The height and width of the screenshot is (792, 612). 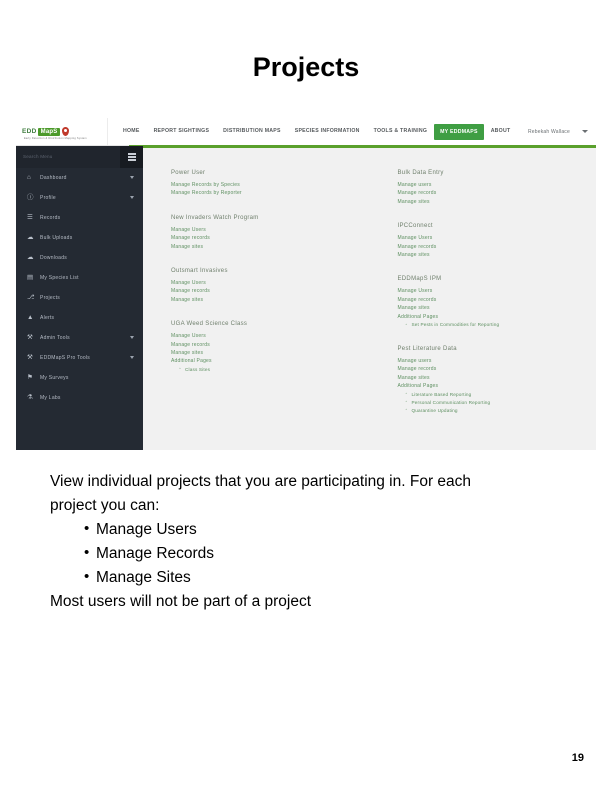 What do you see at coordinates (182, 131) in the screenshot?
I see `nav-item-report-sightings: REPORT SIGHTINGS` at bounding box center [182, 131].